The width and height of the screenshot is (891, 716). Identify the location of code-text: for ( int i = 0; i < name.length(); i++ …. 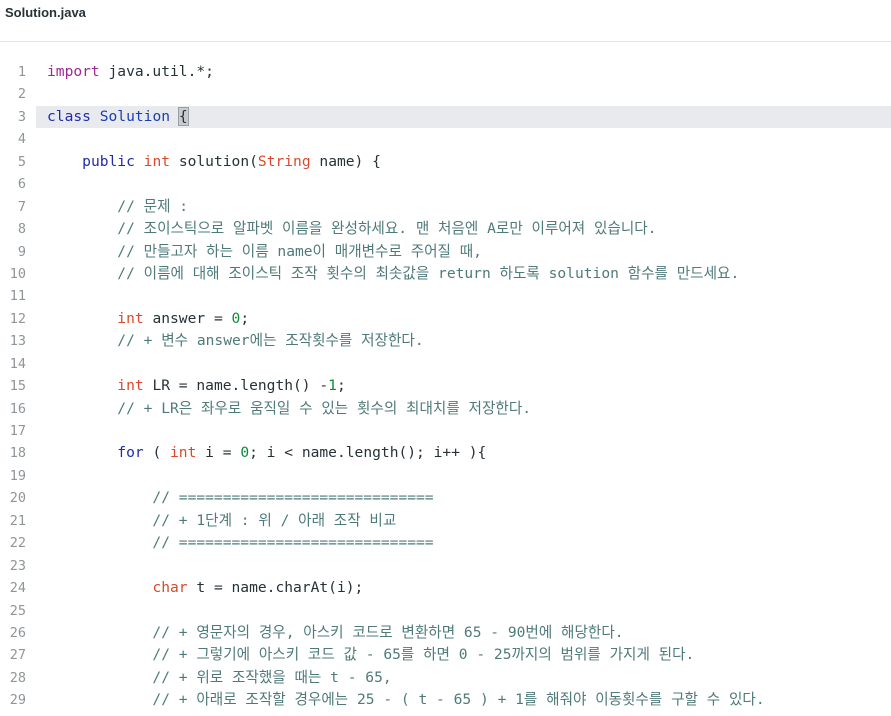
(266, 453).